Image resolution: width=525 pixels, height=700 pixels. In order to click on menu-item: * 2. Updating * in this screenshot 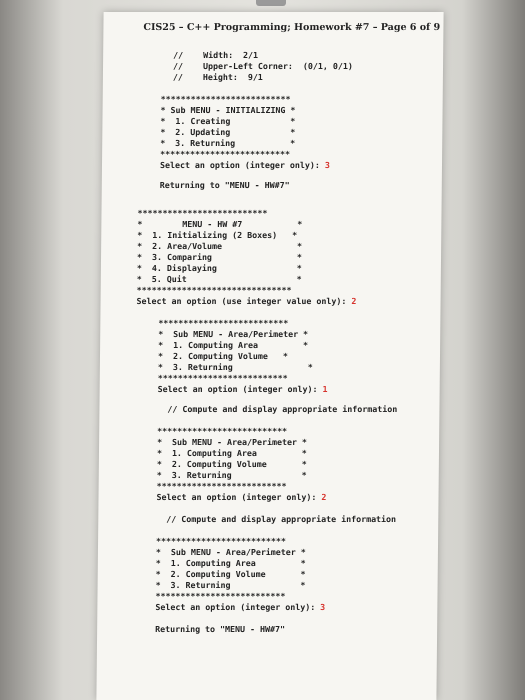, I will do `click(228, 132)`.